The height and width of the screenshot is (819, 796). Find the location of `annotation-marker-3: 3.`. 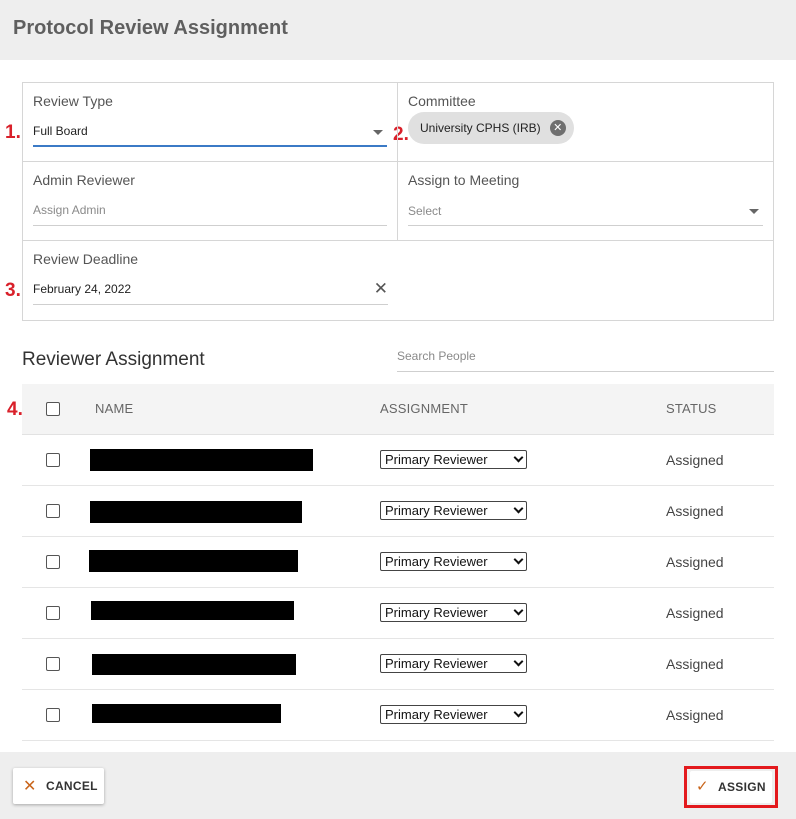

annotation-marker-3: 3. is located at coordinates (13, 290).